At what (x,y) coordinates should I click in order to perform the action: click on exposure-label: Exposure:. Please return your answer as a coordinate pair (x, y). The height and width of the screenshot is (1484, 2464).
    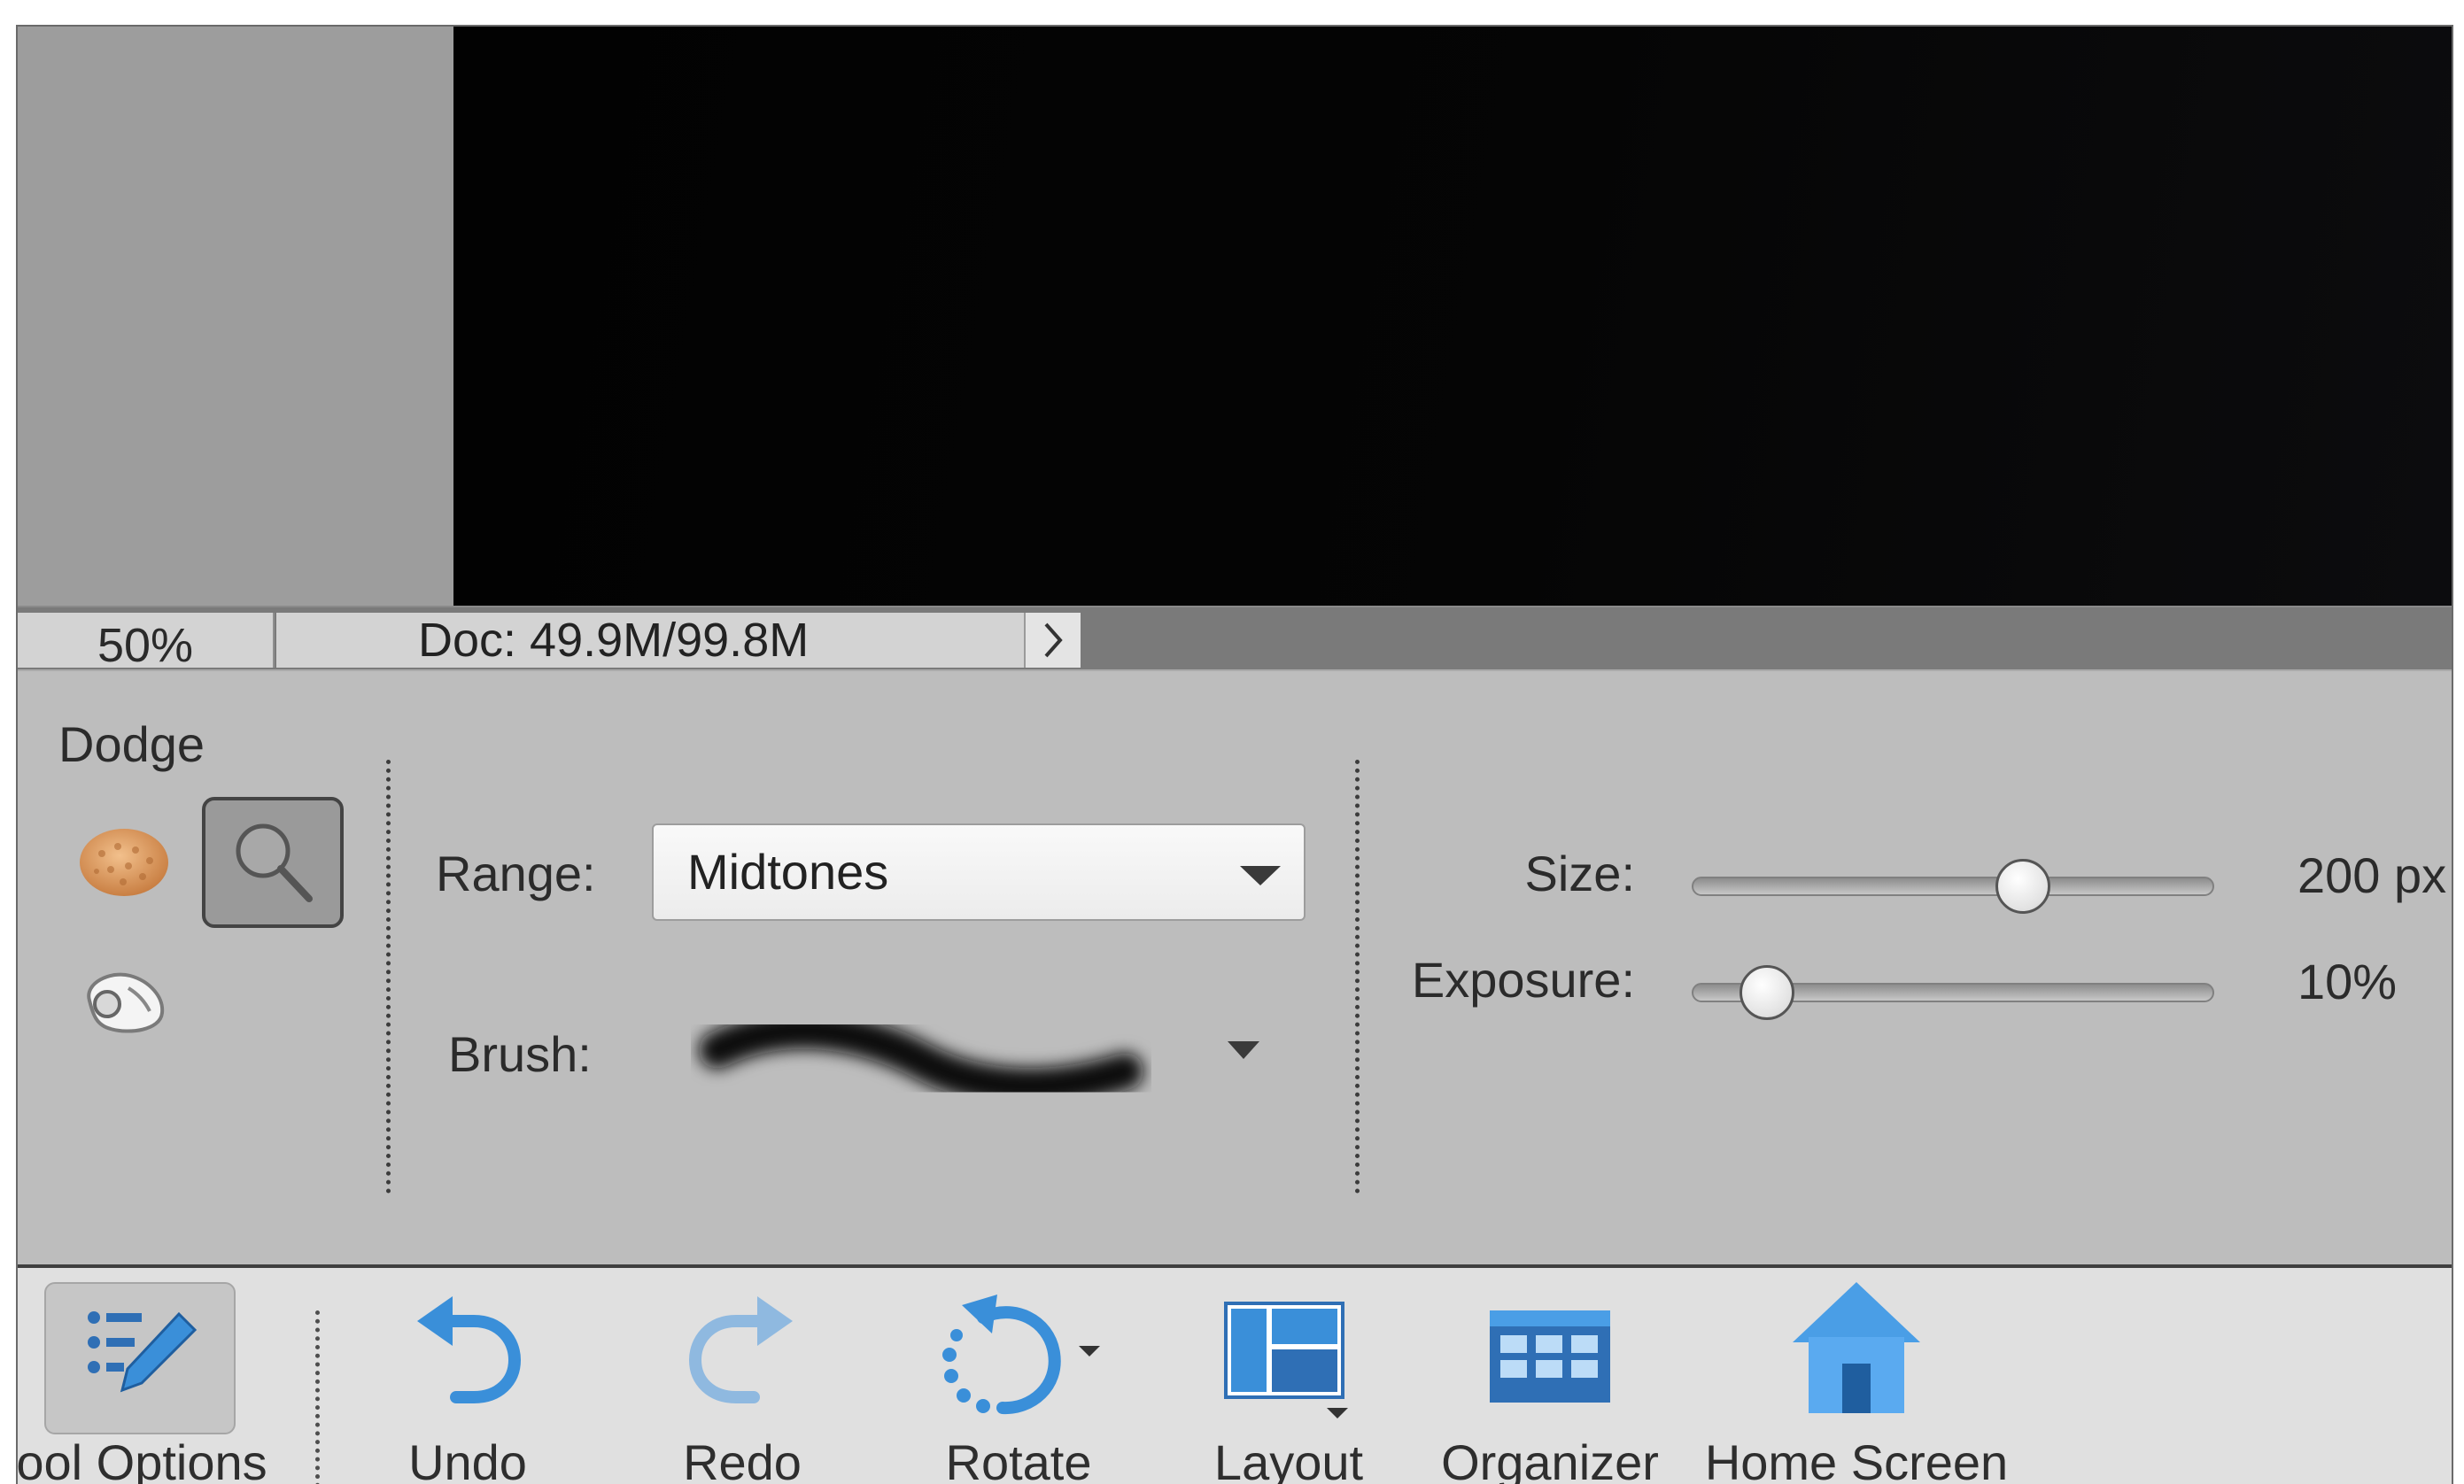
    Looking at the image, I should click on (1523, 980).